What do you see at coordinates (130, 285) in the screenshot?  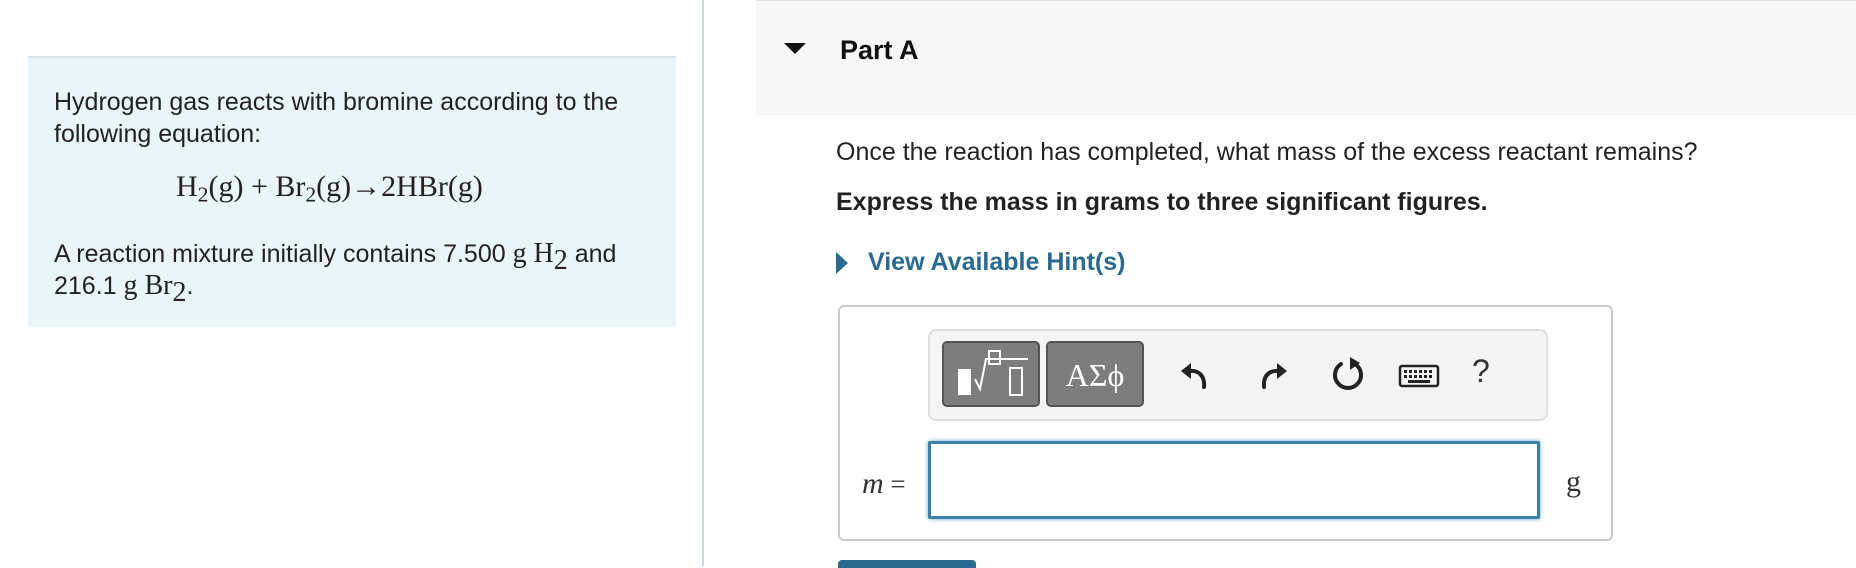 I see `mixture-unit-2: g` at bounding box center [130, 285].